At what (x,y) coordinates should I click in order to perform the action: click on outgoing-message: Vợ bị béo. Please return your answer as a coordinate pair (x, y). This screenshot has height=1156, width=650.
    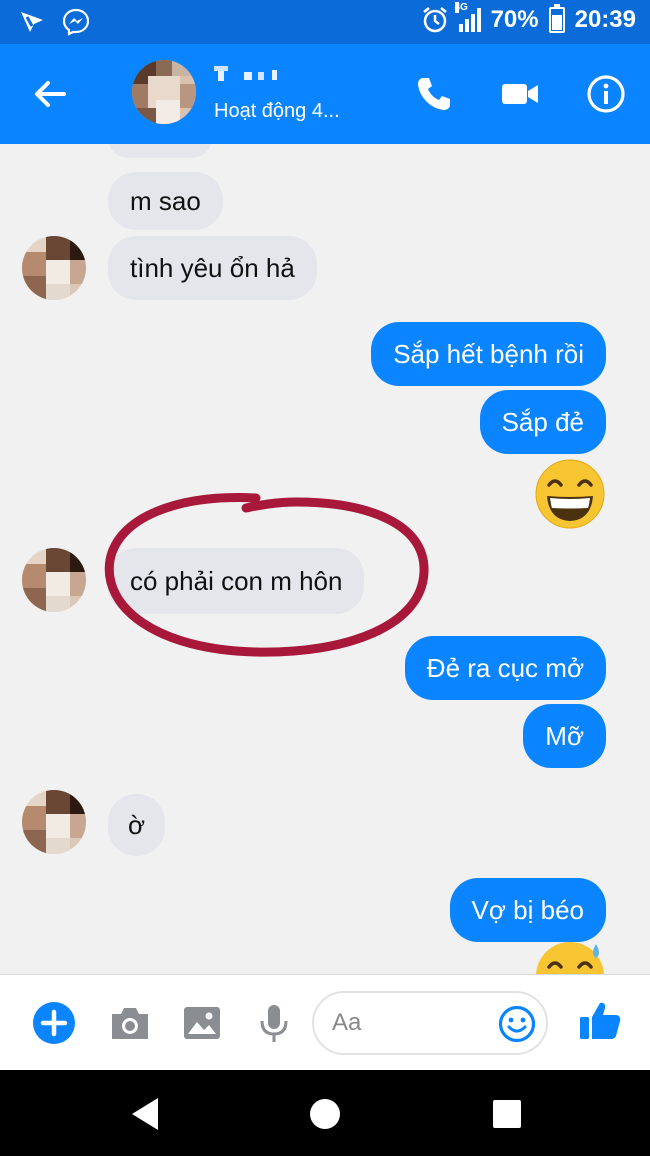
    Looking at the image, I should click on (527, 910).